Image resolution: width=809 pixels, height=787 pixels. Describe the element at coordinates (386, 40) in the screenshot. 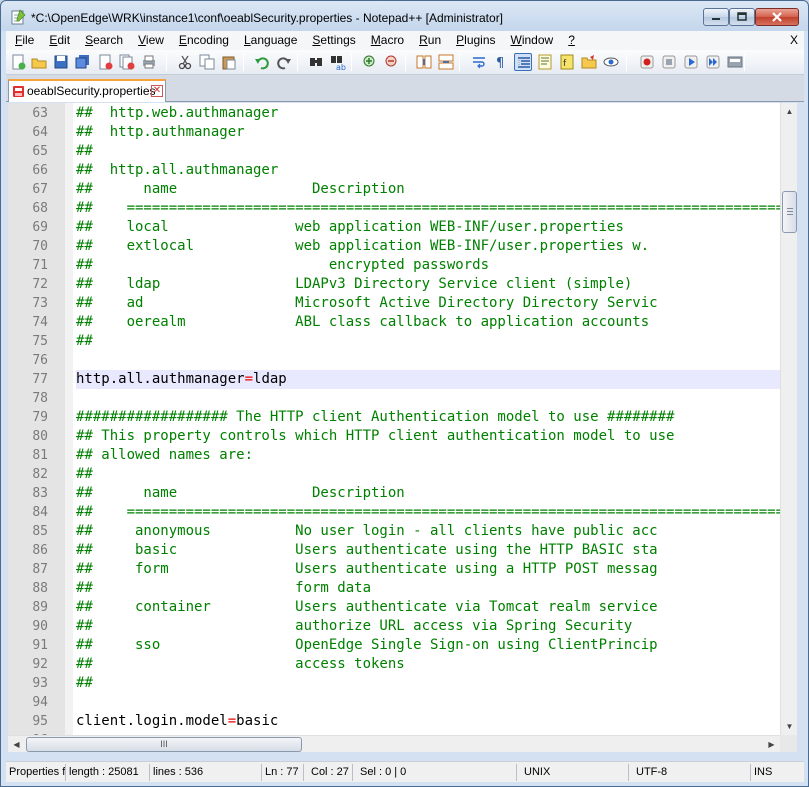

I see `menu-macro: Macro` at that location.